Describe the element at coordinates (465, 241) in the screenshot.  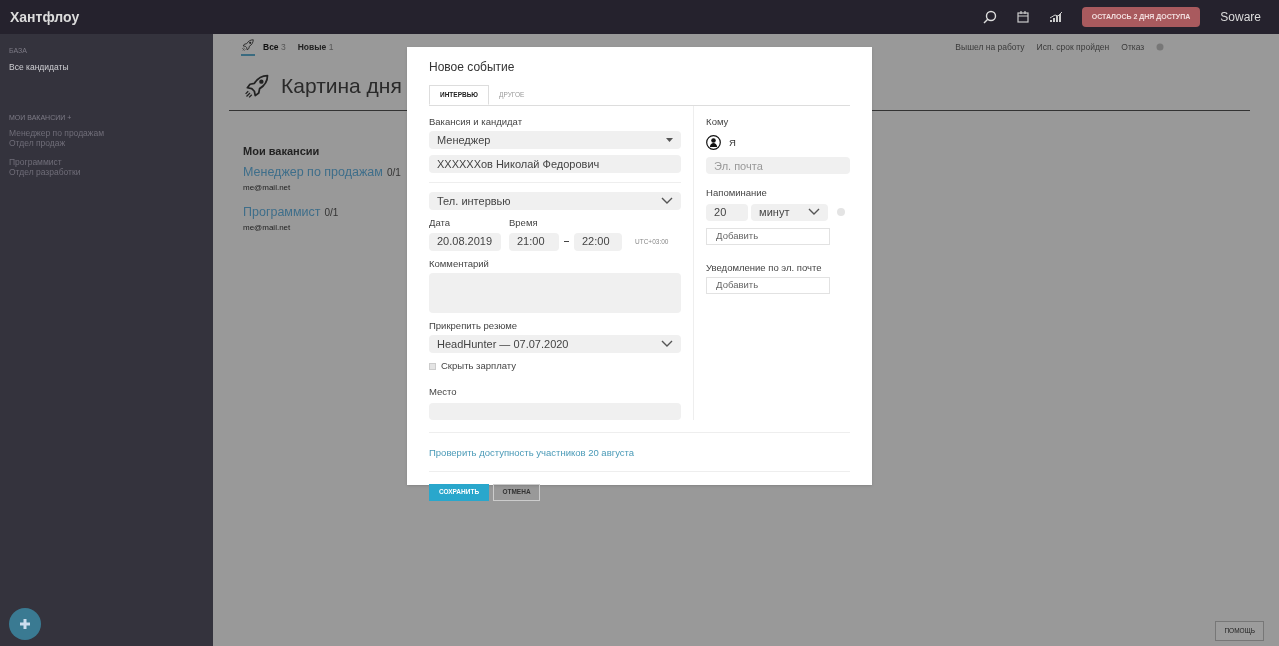
I see `date-field: 20.08.2019` at that location.